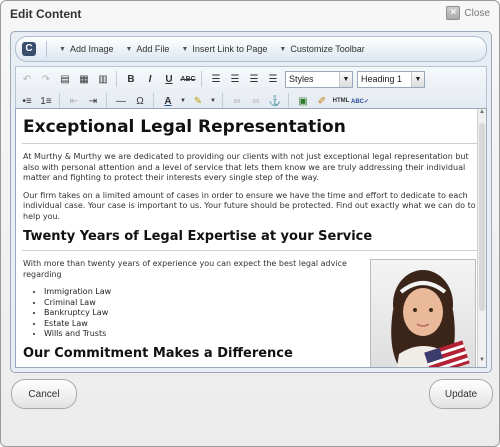  What do you see at coordinates (93, 101) in the screenshot?
I see `indent-icon: ⇥` at bounding box center [93, 101].